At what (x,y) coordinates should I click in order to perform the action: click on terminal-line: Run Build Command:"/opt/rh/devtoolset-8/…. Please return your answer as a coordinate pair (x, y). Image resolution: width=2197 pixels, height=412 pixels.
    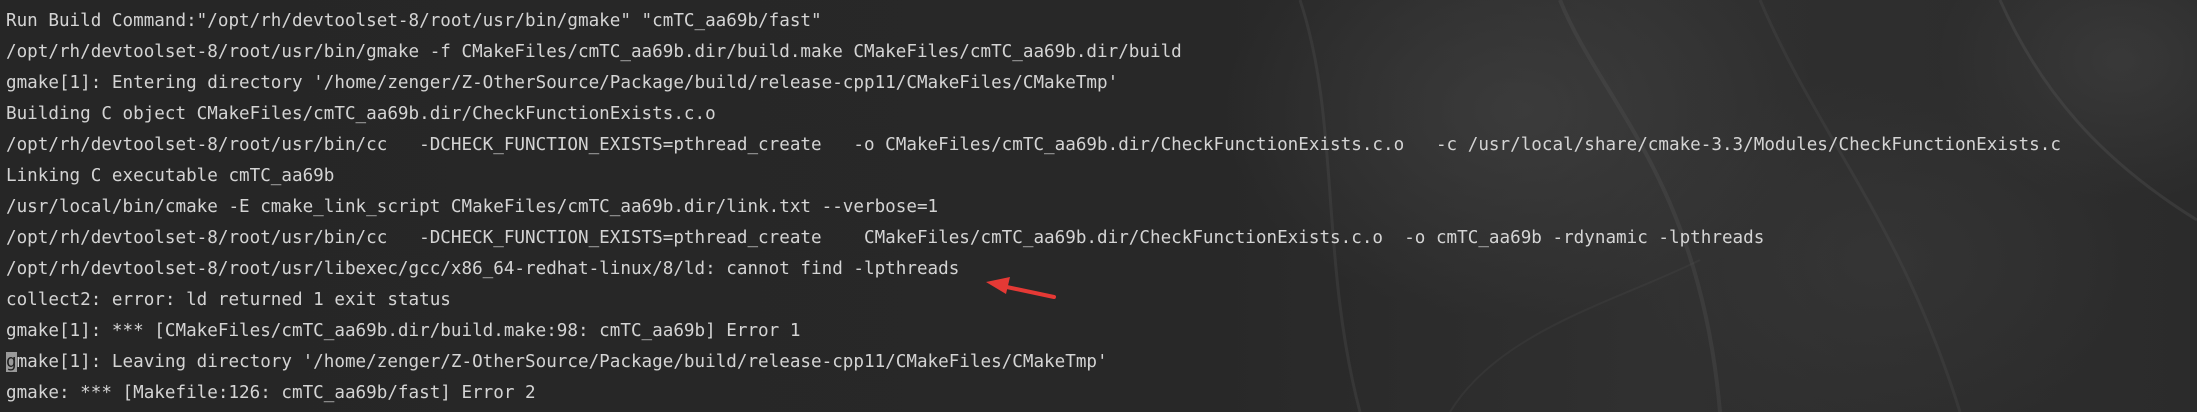
    Looking at the image, I should click on (1033, 21).